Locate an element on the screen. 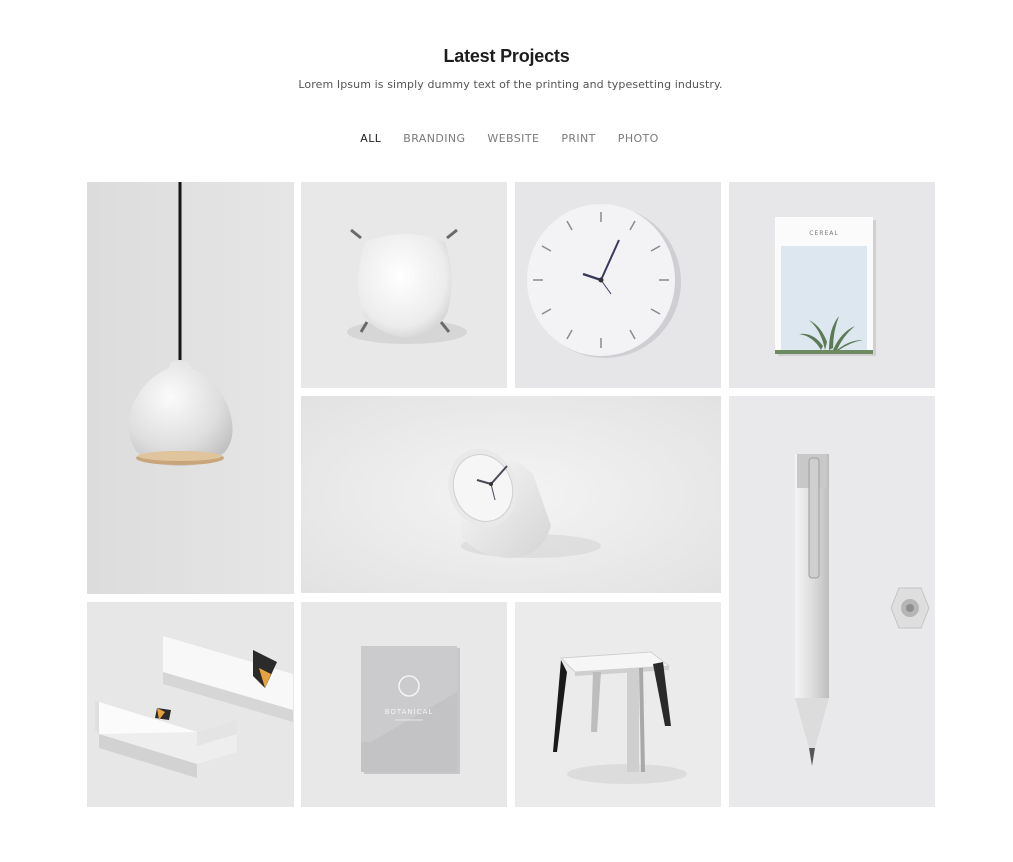 The height and width of the screenshot is (862, 1013). pencil-image is located at coordinates (832, 601).